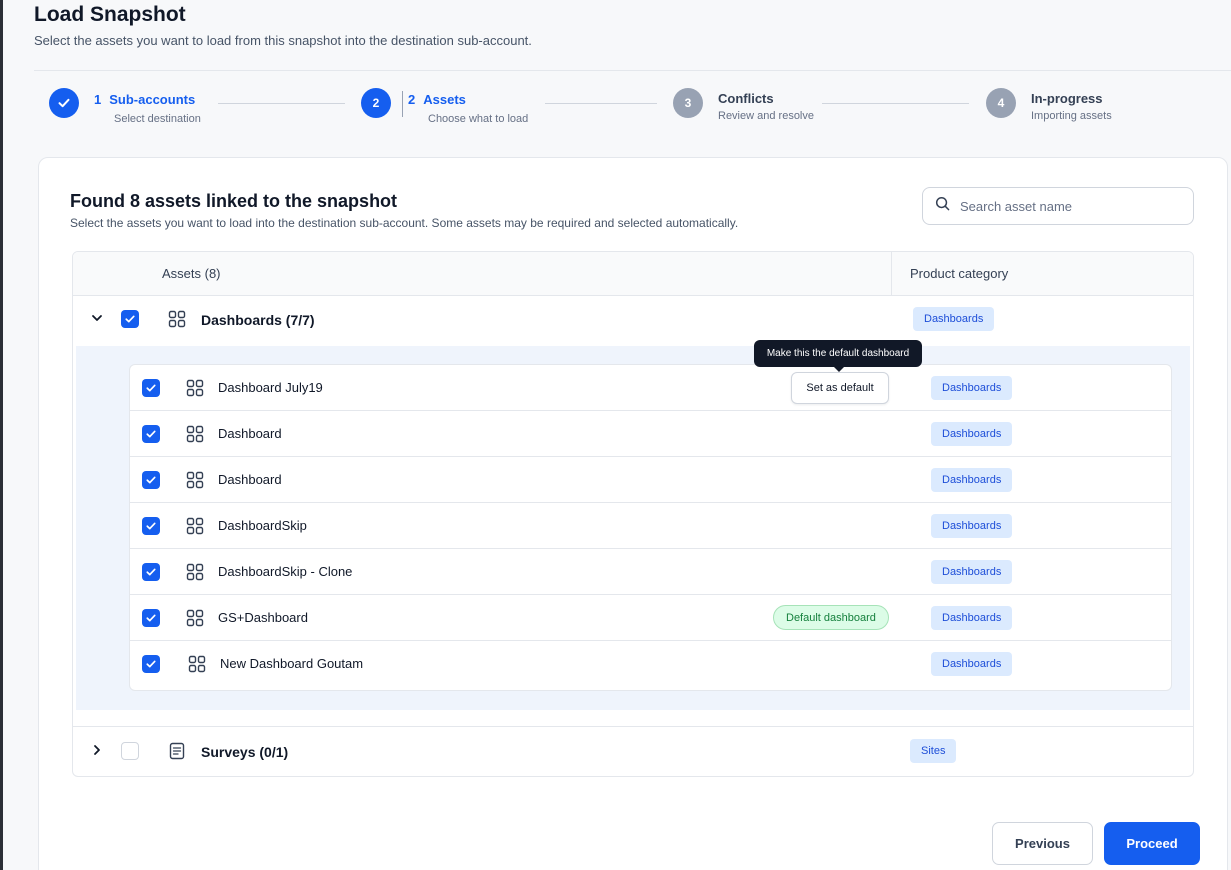 This screenshot has width=1231, height=870. I want to click on document-icon, so click(177, 751).